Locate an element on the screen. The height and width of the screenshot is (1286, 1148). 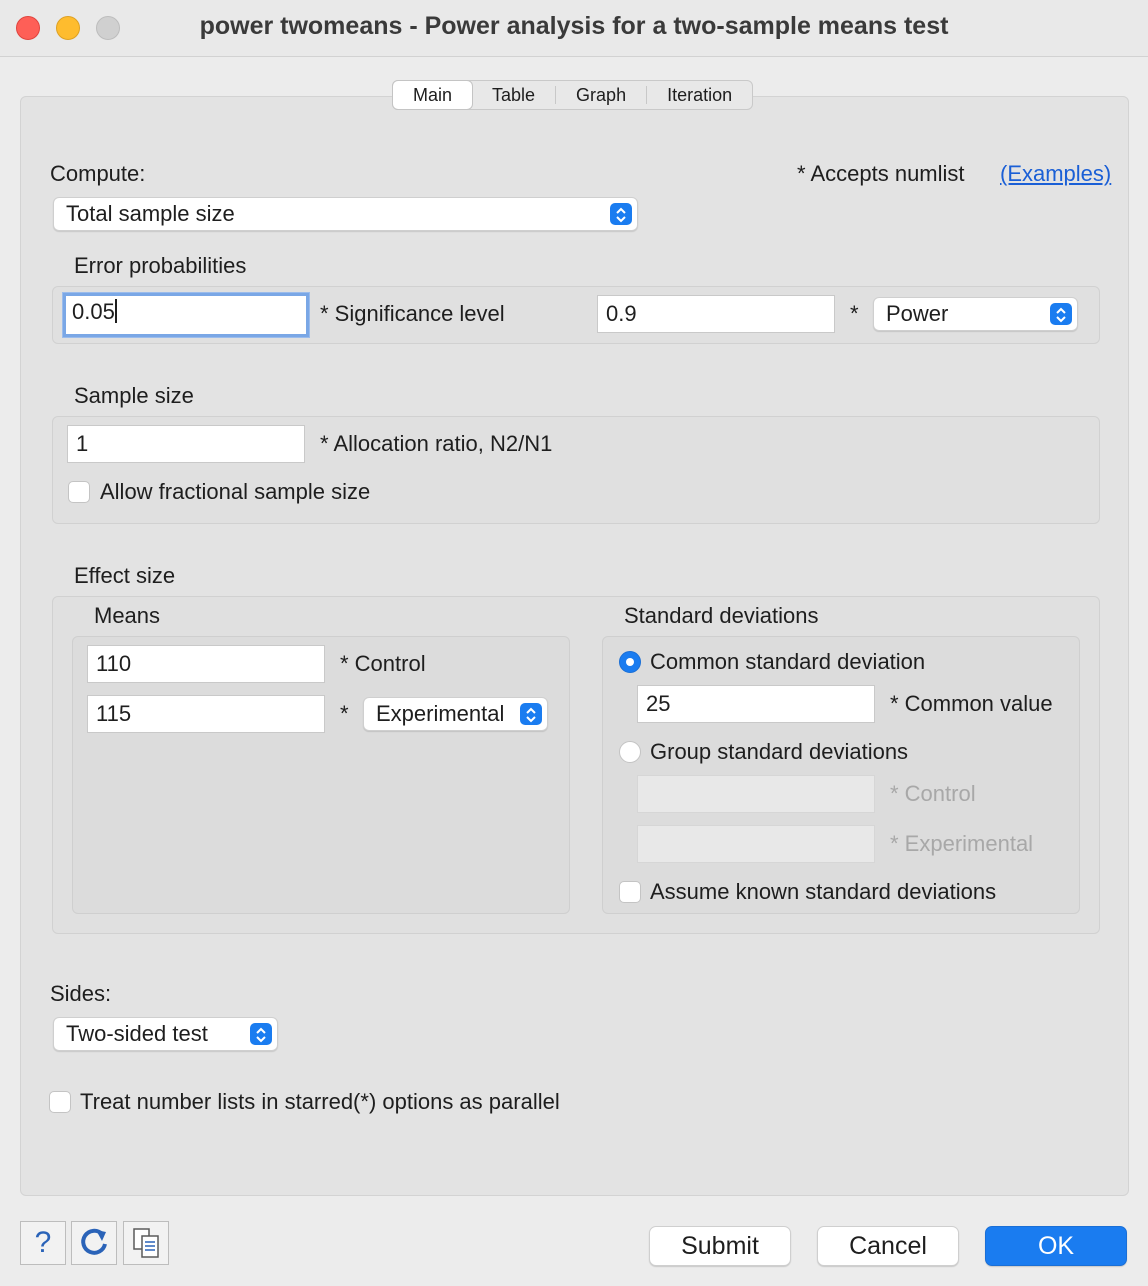
sides-label: Sides: is located at coordinates (81, 993).